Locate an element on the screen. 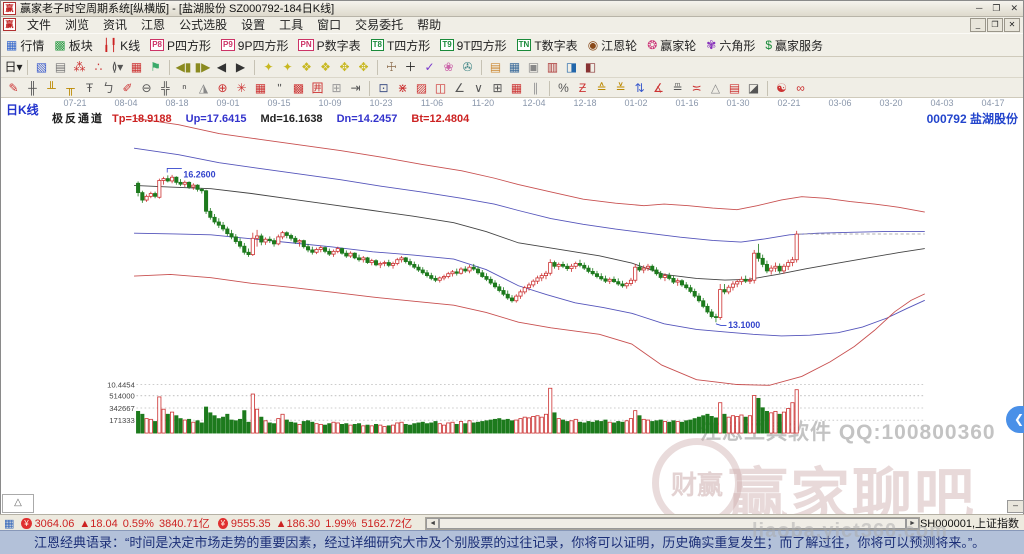 The height and width of the screenshot is (554, 1024). menu-item-4: 江恩 is located at coordinates (153, 25).